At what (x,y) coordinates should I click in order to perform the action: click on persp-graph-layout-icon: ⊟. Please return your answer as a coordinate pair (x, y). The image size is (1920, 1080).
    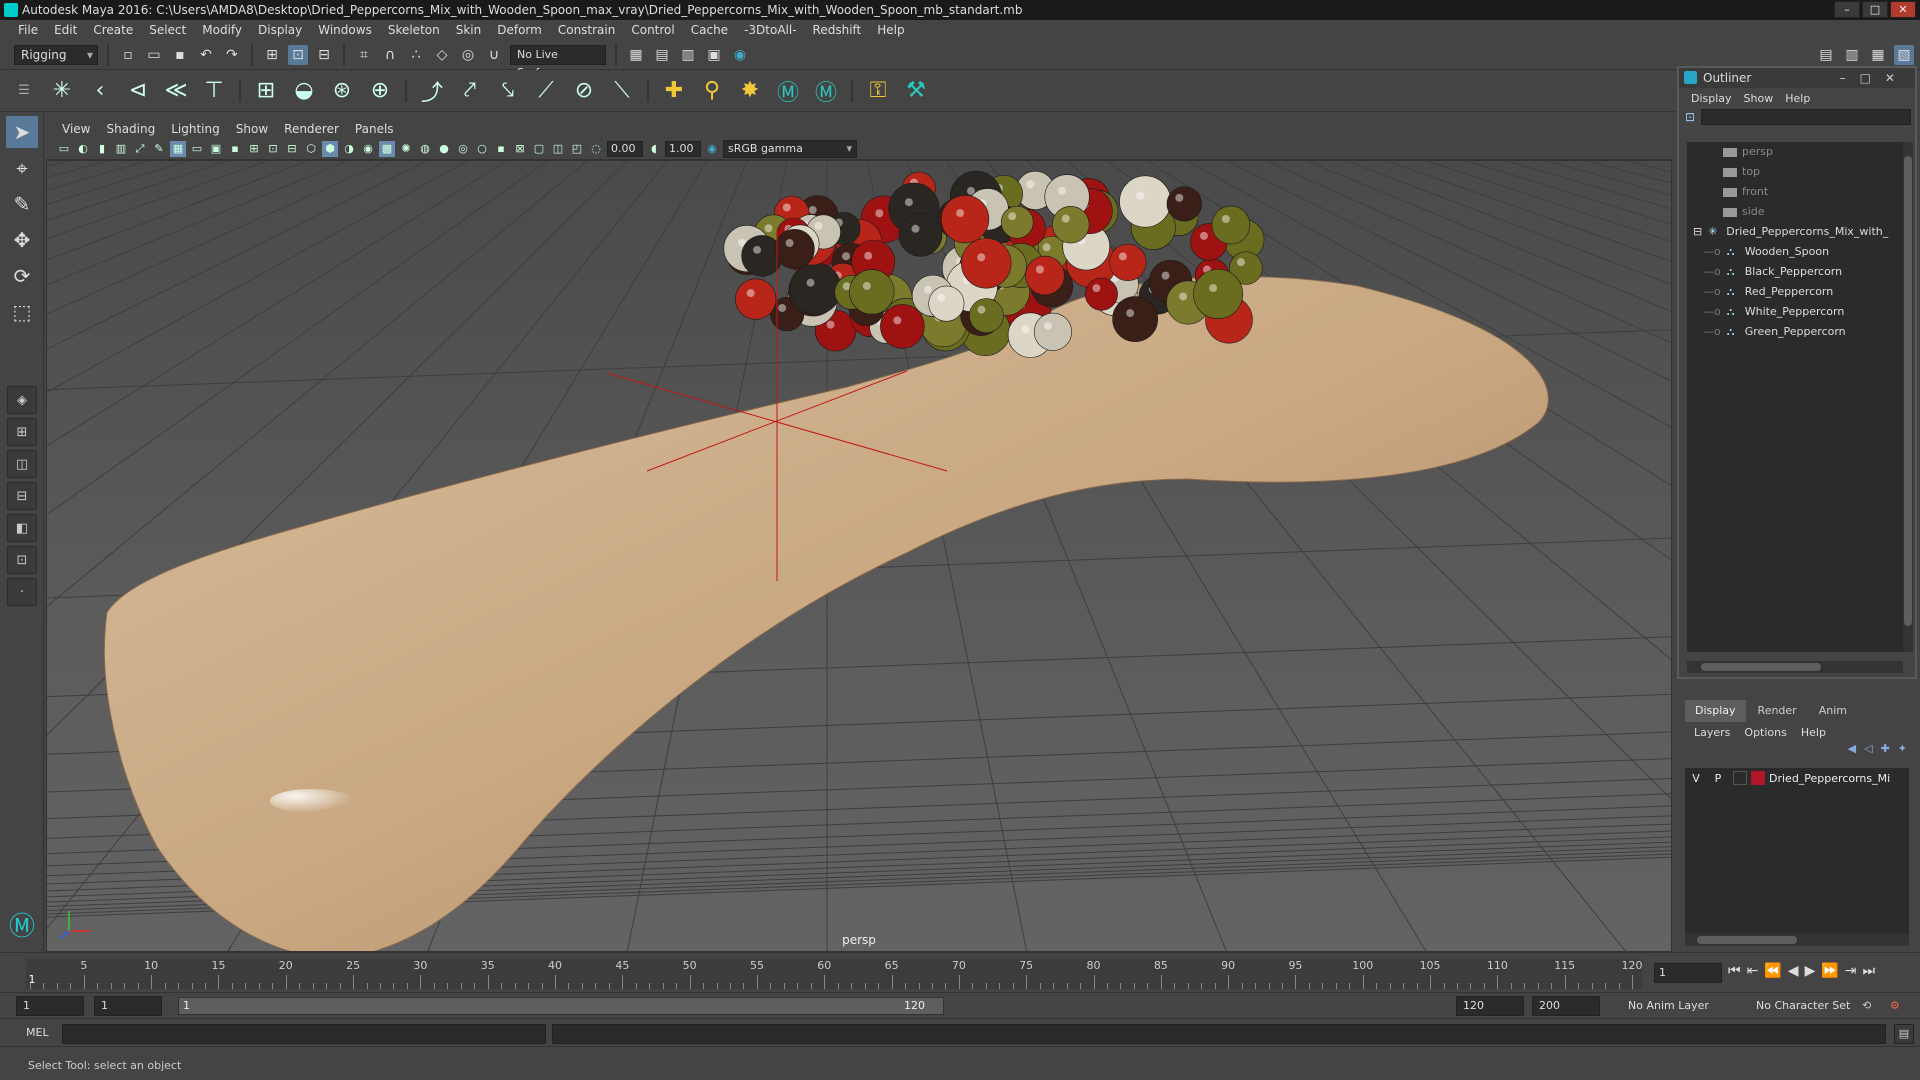
    Looking at the image, I should click on (22, 496).